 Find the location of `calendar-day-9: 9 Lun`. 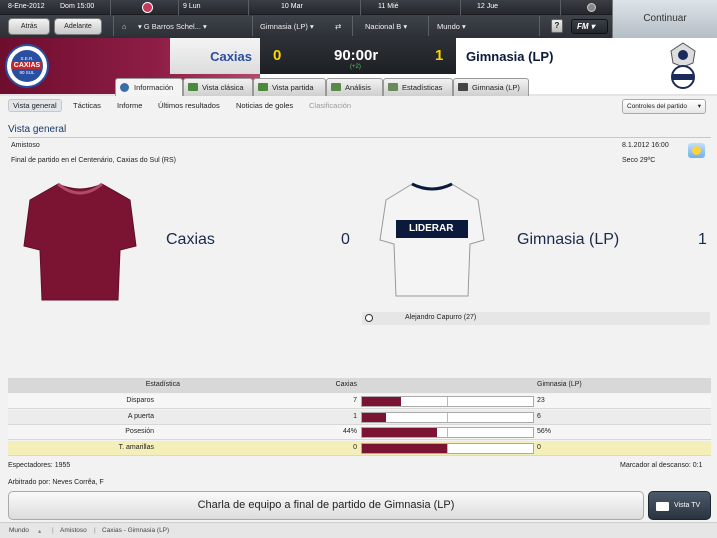

calendar-day-9: 9 Lun is located at coordinates (192, 6).